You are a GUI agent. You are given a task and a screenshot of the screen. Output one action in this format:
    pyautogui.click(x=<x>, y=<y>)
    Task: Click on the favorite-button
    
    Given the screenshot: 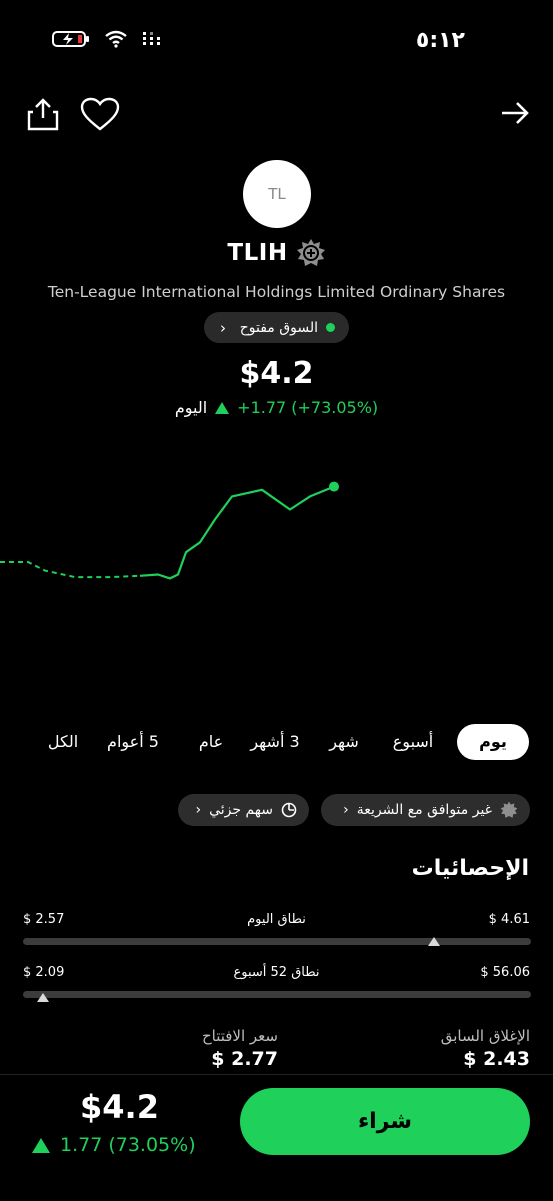 What is the action you would take?
    pyautogui.click(x=100, y=114)
    